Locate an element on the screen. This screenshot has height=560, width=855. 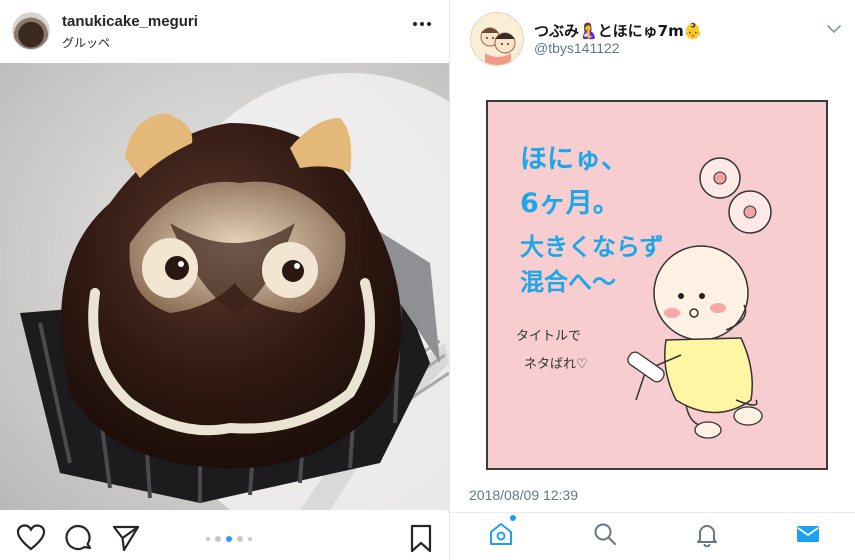
post-header: tanukicake_meguri グルッペ is located at coordinates (224, 31).